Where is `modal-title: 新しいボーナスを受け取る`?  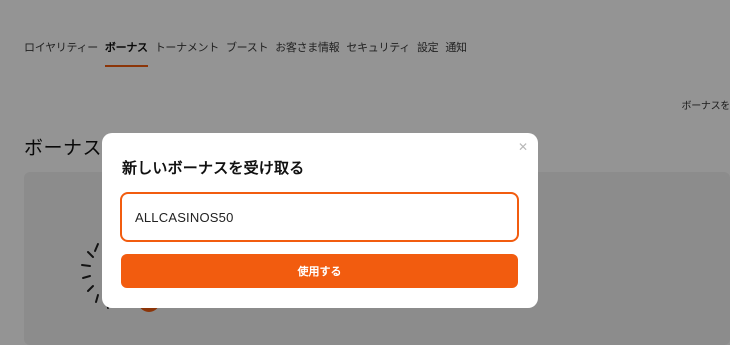 modal-title: 新しいボーナスを受け取る is located at coordinates (213, 168).